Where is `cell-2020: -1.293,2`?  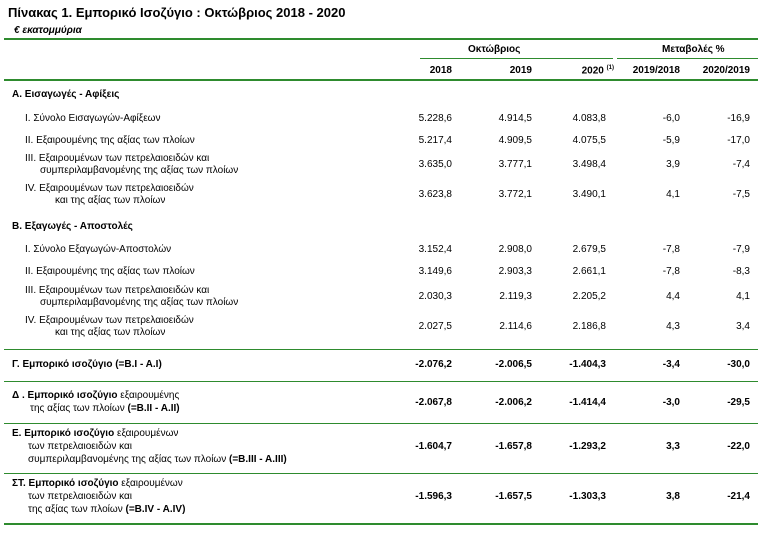 cell-2020: -1.293,2 is located at coordinates (587, 446).